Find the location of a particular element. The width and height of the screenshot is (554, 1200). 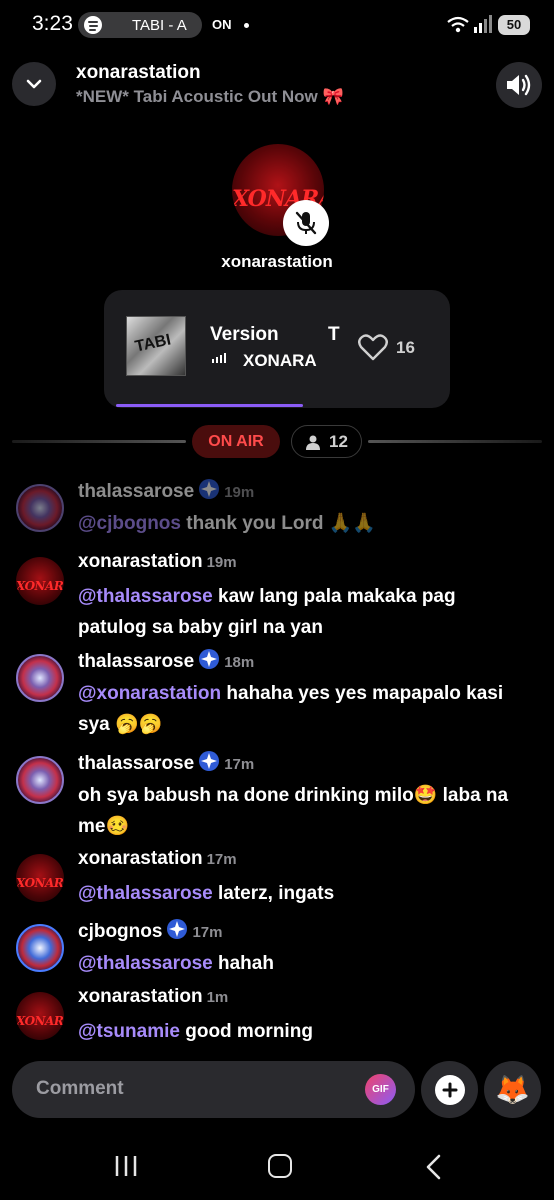

divider-right is located at coordinates (455, 441).